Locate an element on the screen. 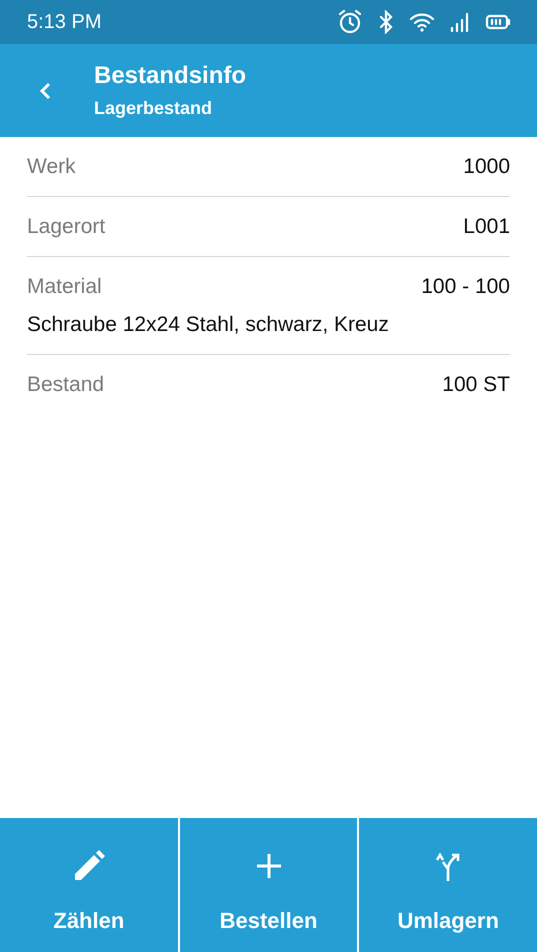 The image size is (537, 952). material-description: Schraube 12x24 Stahl, schwarz, Kreuz is located at coordinates (208, 325).